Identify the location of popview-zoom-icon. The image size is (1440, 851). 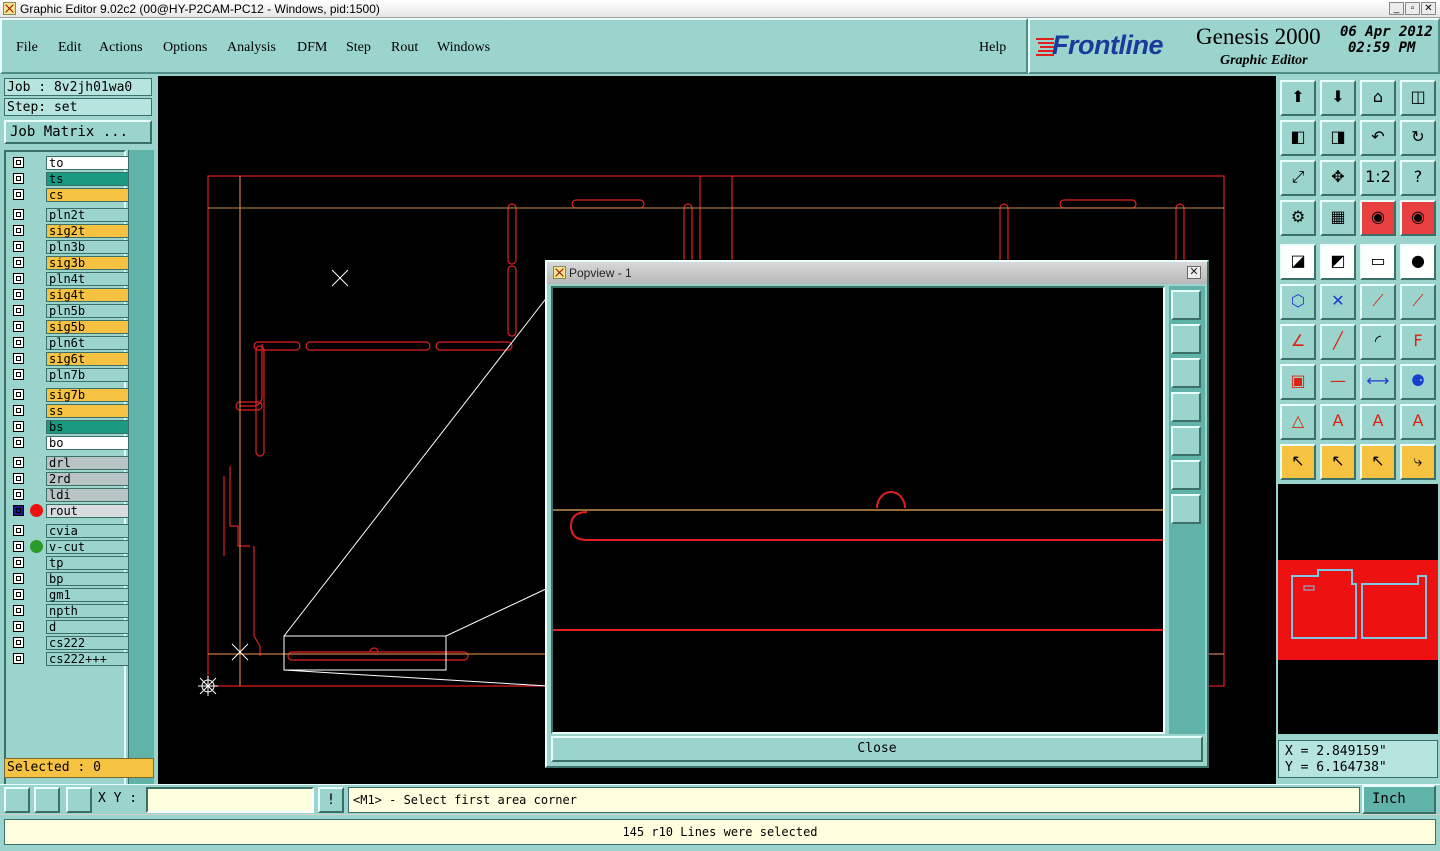
(1186, 305).